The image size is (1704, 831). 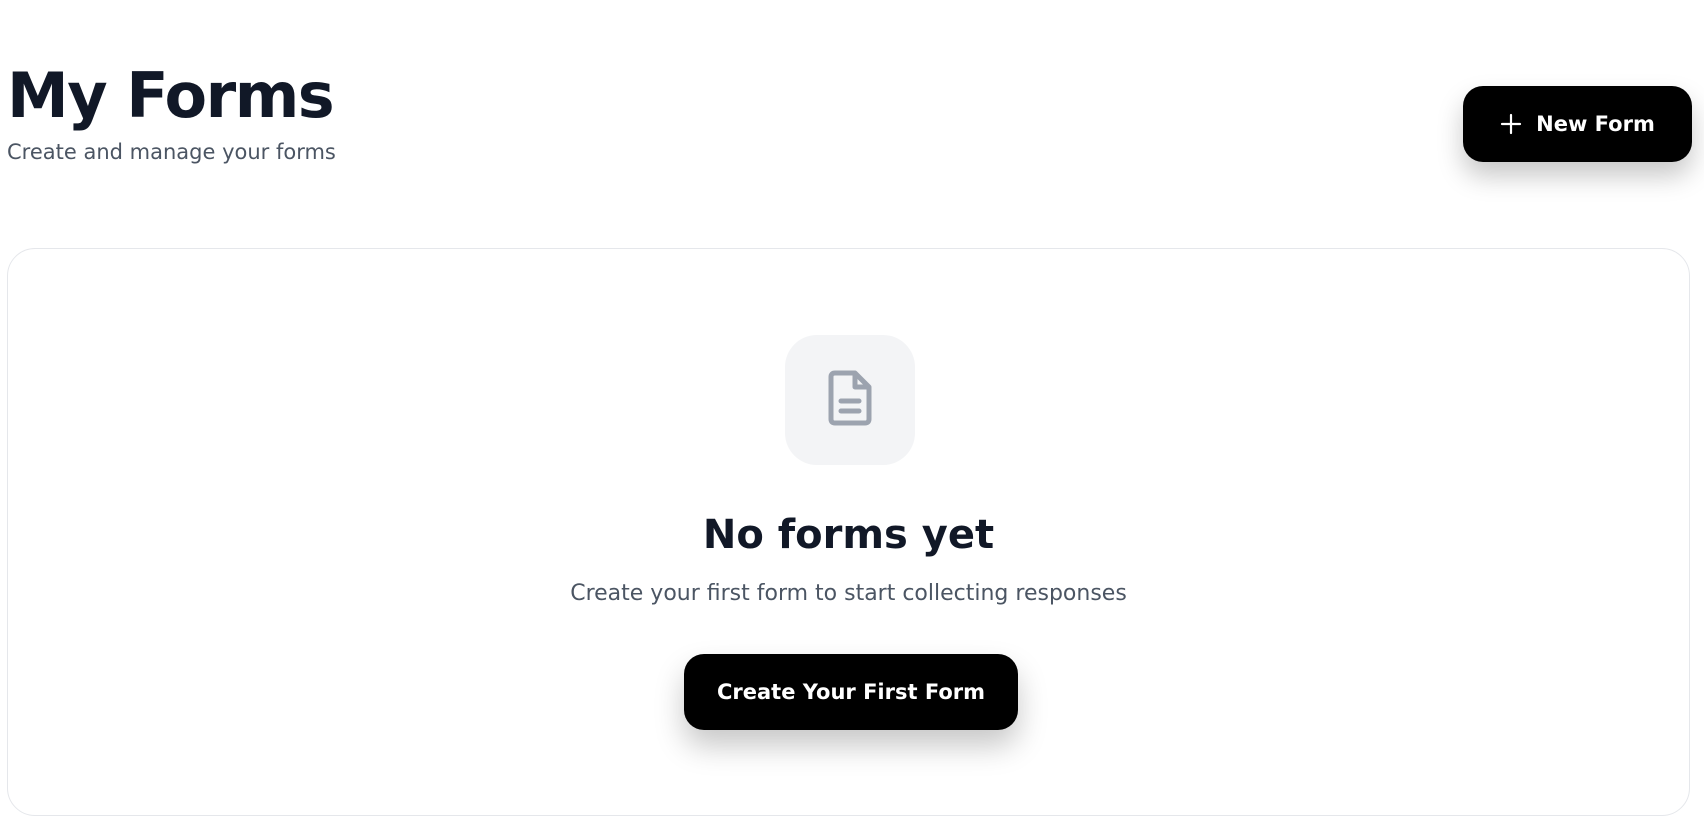 I want to click on create-first-form-button: Create Your First Form, so click(x=851, y=692).